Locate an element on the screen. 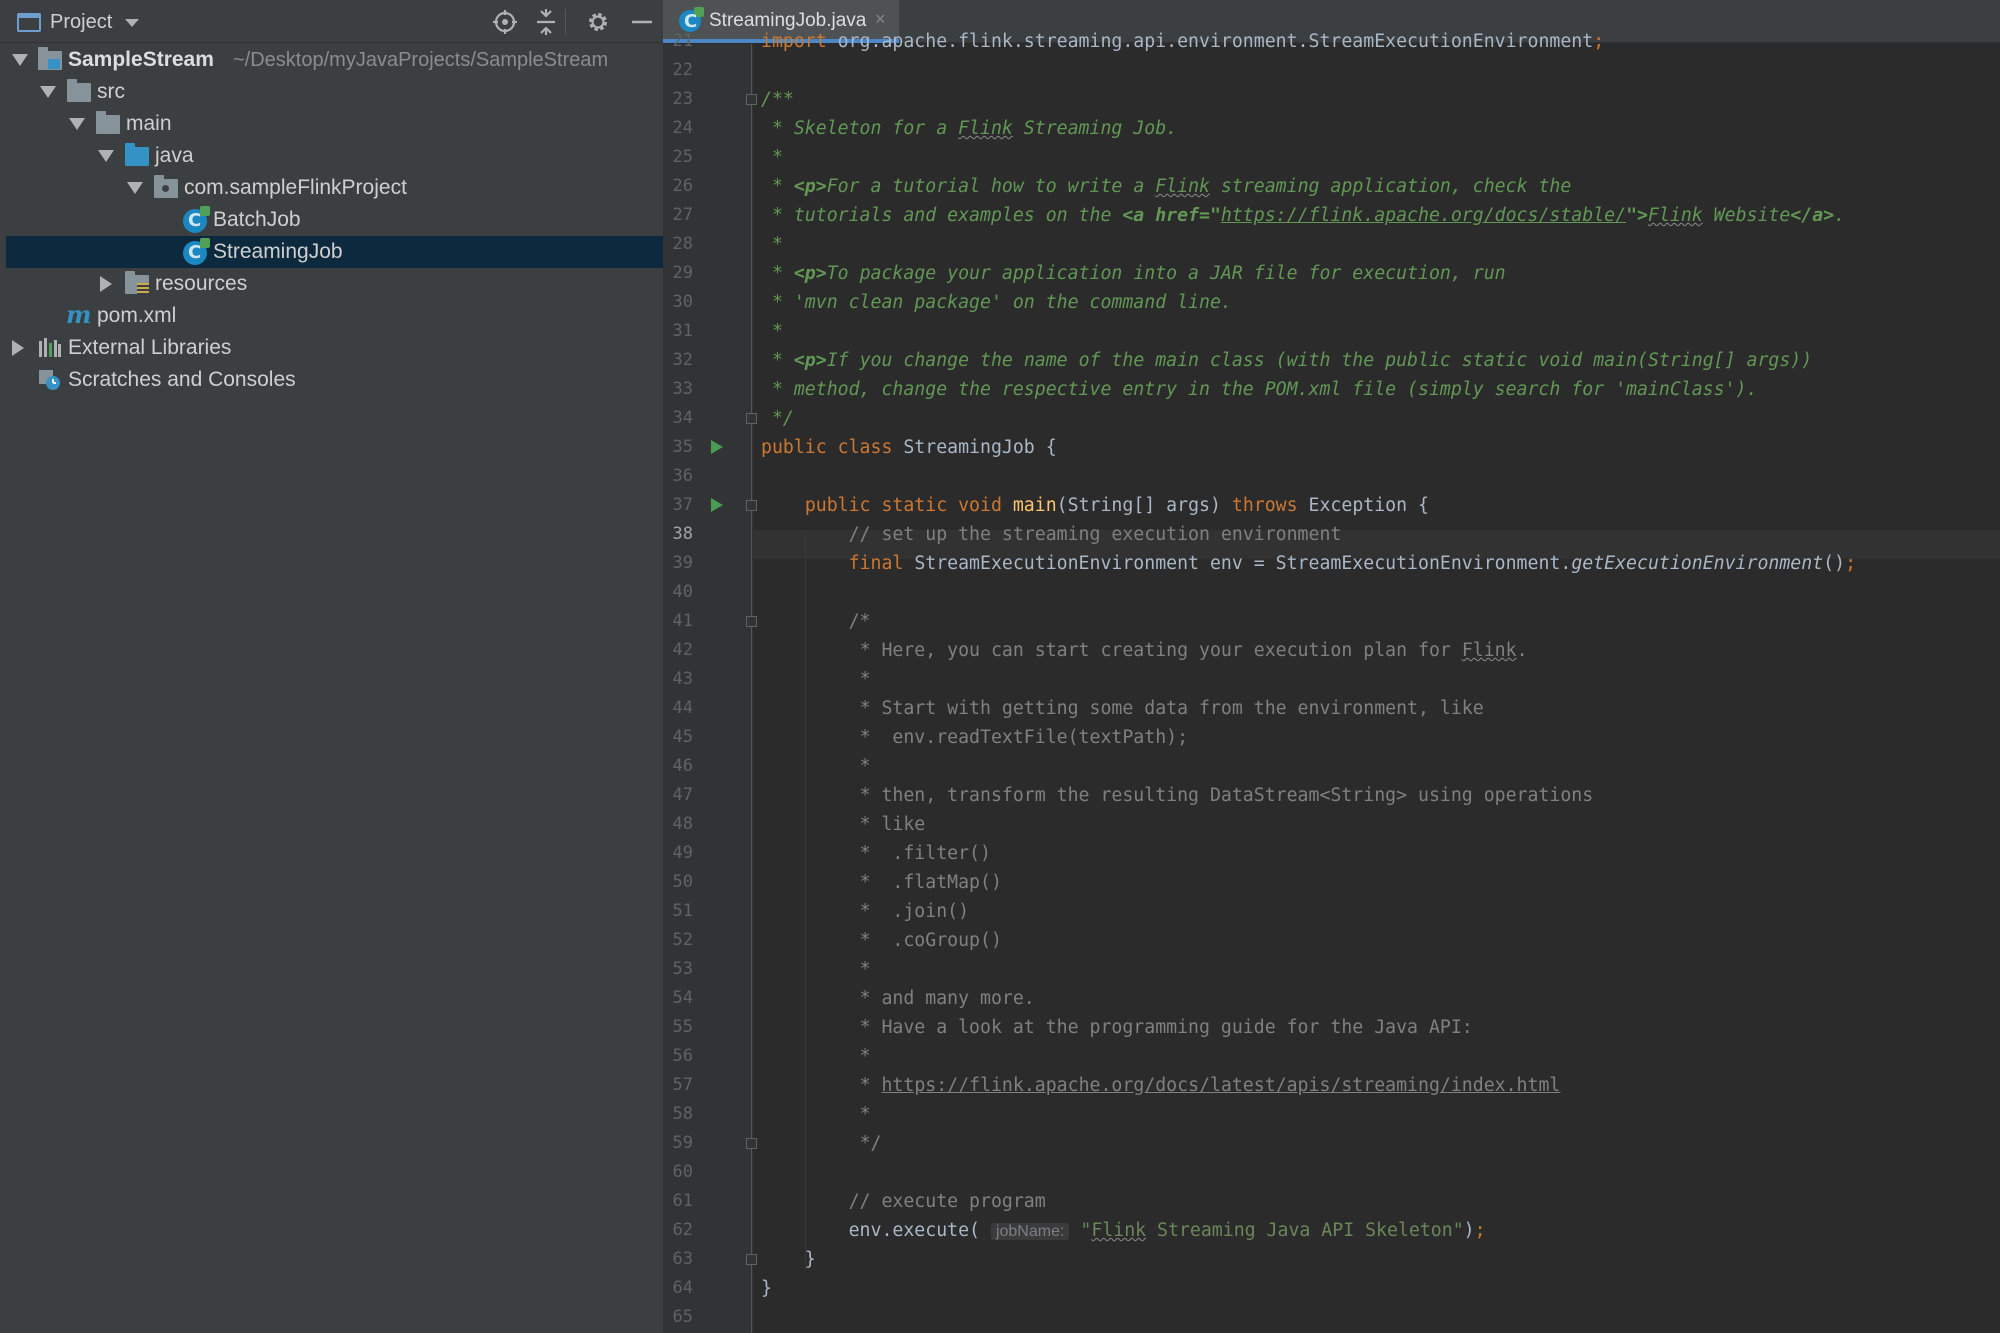 The width and height of the screenshot is (2000, 1333). code-line: 35public class StreamingJob { is located at coordinates (1331, 447).